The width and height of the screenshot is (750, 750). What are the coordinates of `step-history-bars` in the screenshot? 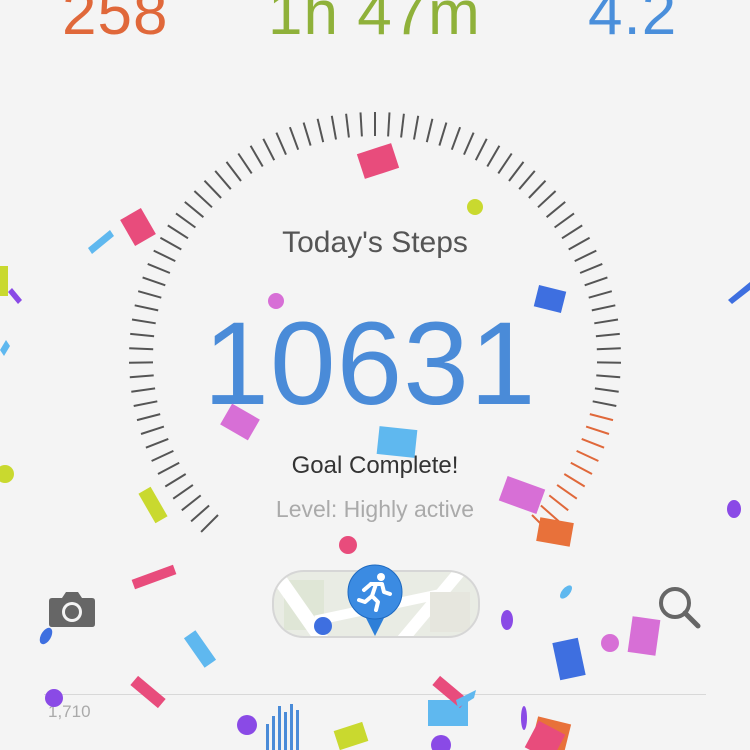 It's located at (284, 725).